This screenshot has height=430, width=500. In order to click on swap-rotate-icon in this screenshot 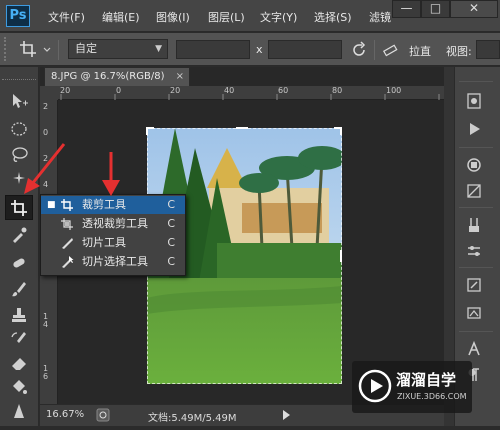, I will do `click(359, 50)`.